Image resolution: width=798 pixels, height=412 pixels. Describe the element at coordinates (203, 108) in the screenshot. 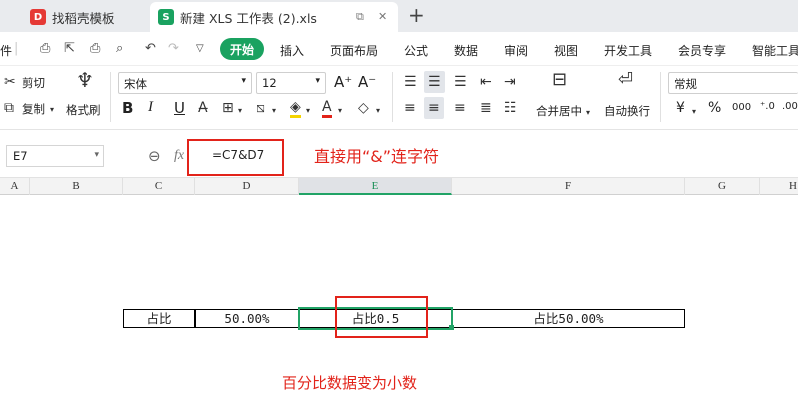

I see `strikethrough-icon: A̶` at that location.